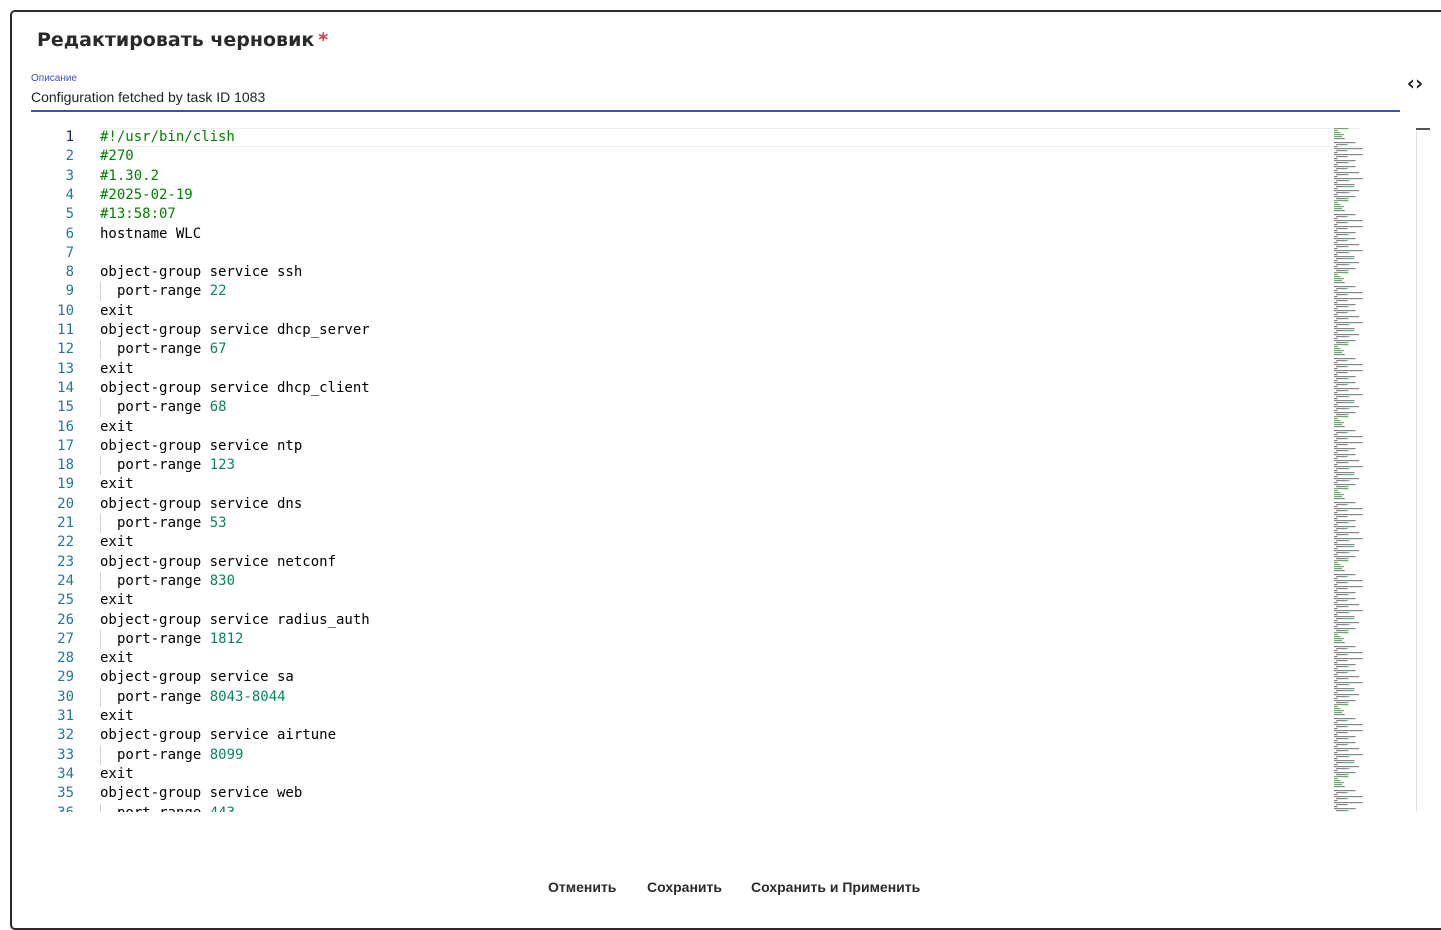 The image size is (1441, 930). What do you see at coordinates (835, 887) in the screenshot?
I see `save-and-apply-button: Сохранить и Применить` at bounding box center [835, 887].